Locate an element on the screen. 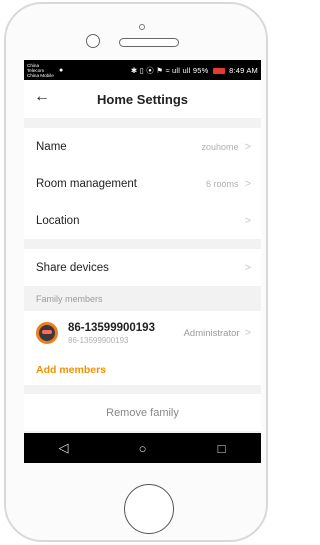 The image size is (320, 545). room-management-row: Room management 6 rooms > is located at coordinates (142, 183).